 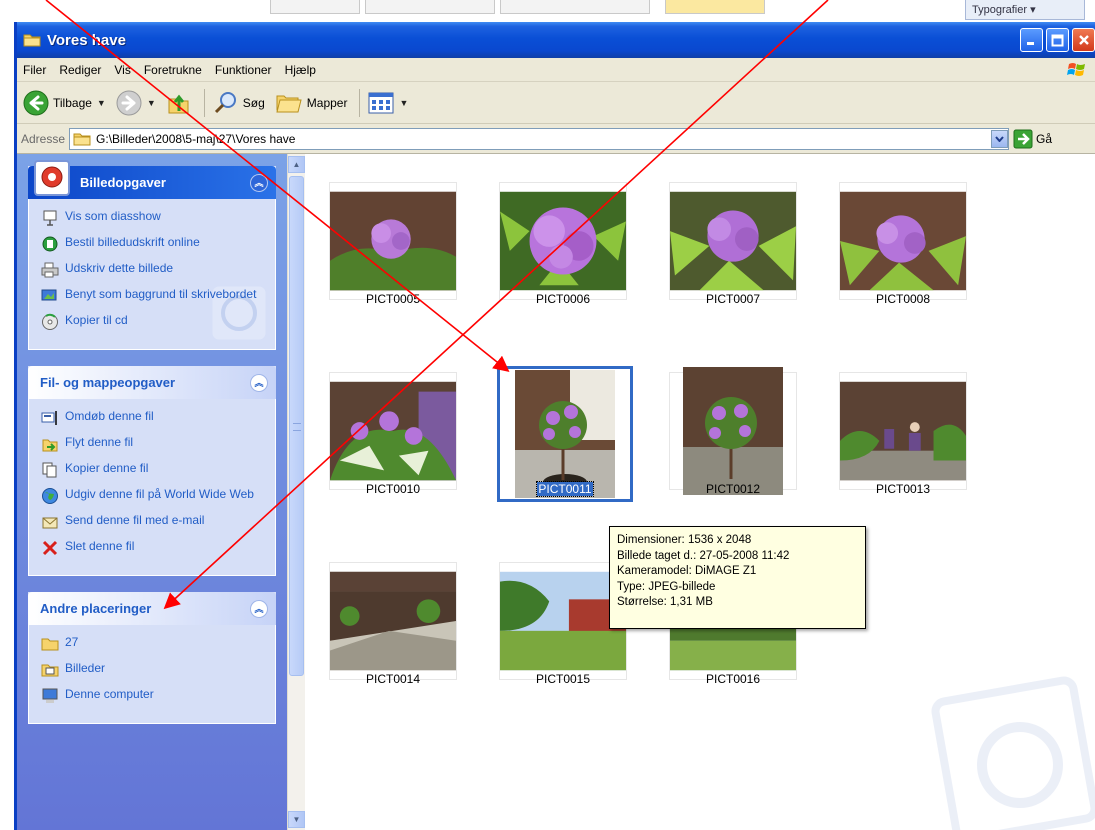 I want to click on maximize-icon, so click(x=1057, y=40).